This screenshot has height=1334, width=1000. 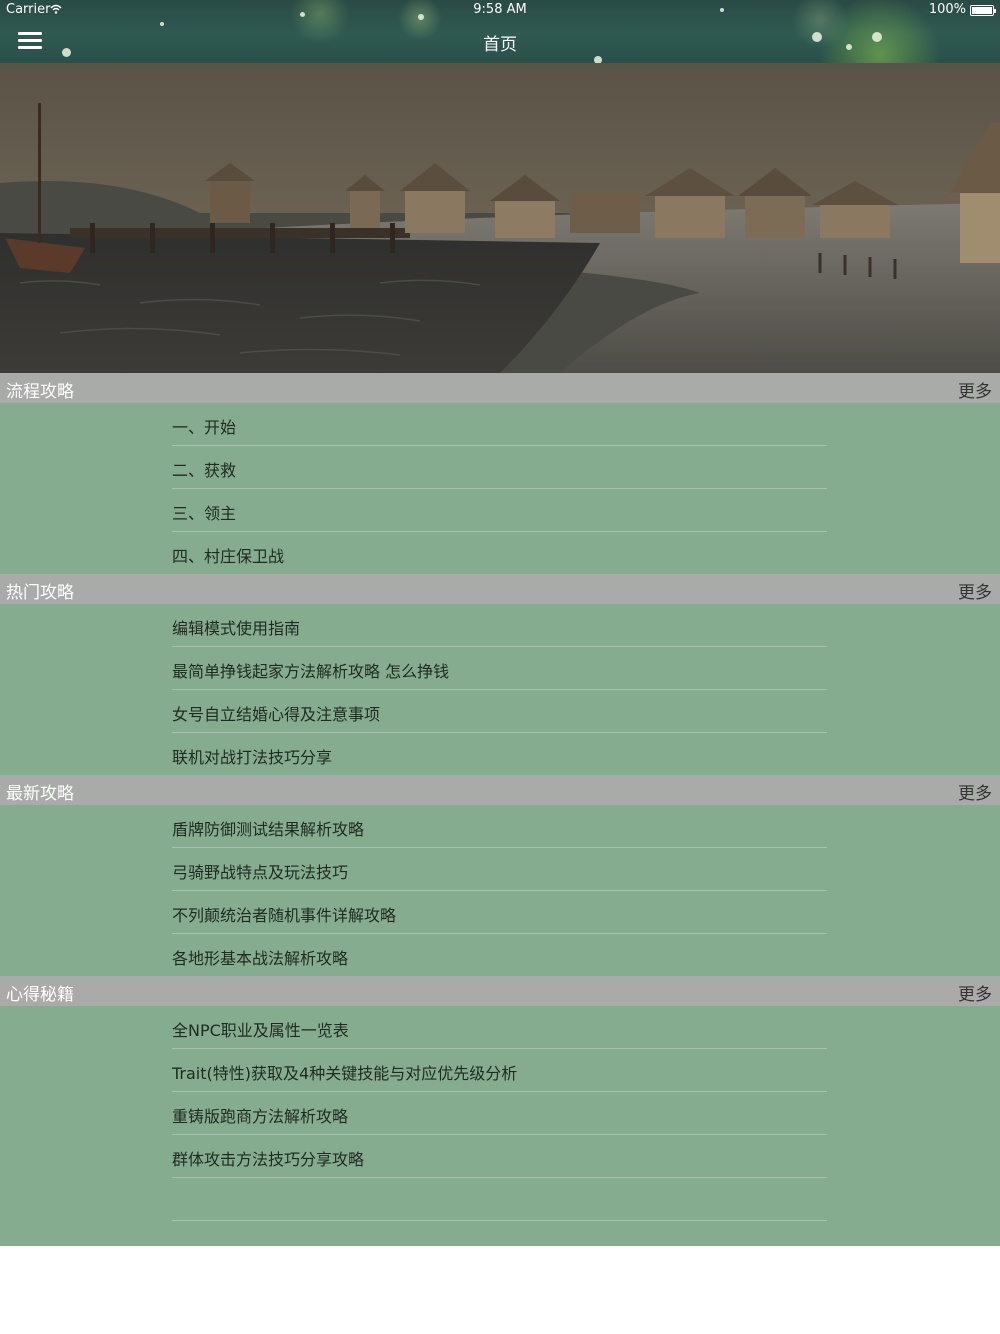 What do you see at coordinates (40, 392) in the screenshot?
I see `section-title: 流程攻略` at bounding box center [40, 392].